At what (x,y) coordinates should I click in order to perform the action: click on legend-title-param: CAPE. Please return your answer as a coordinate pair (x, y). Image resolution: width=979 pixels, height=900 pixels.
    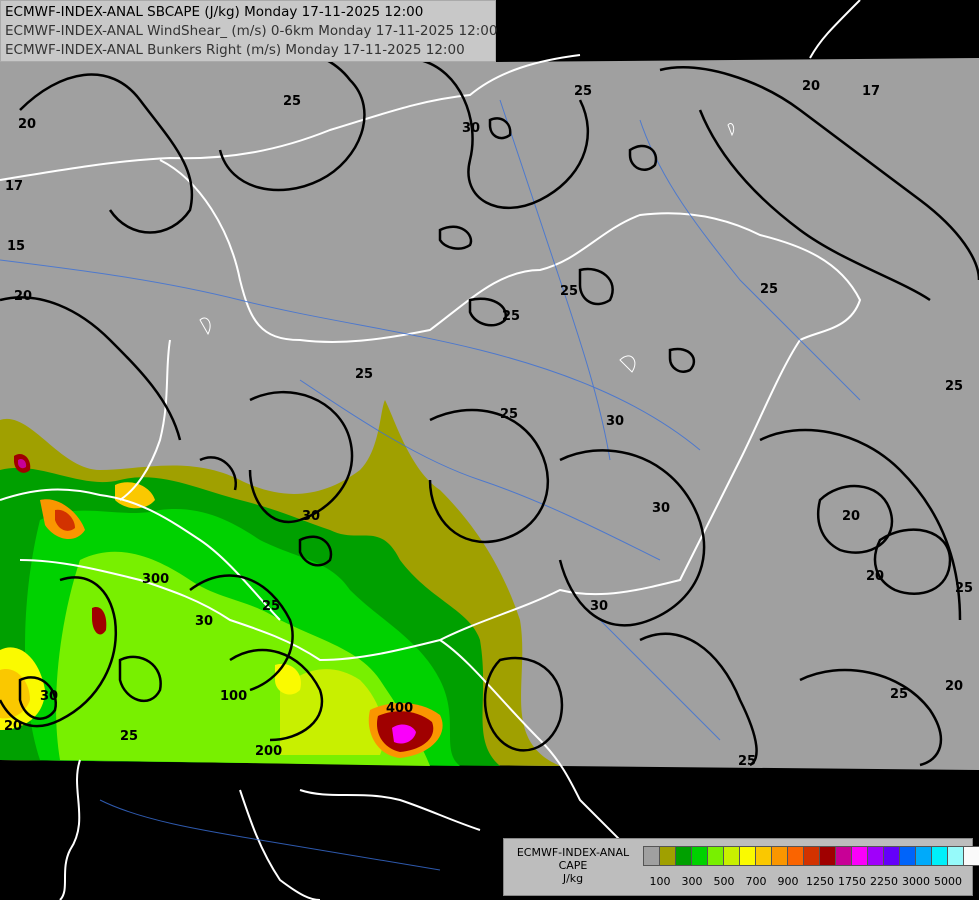
    Looking at the image, I should click on (573, 865).